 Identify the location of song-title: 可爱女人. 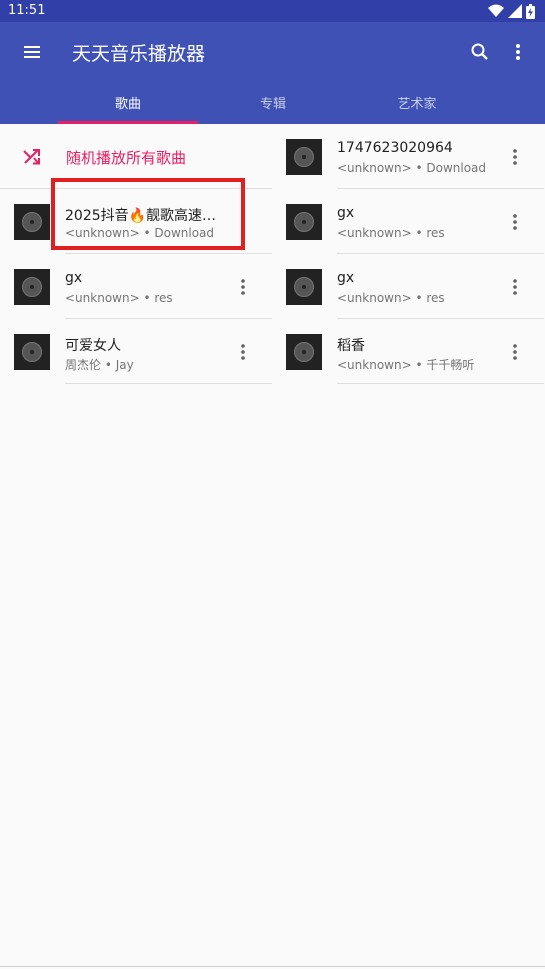
(93, 346).